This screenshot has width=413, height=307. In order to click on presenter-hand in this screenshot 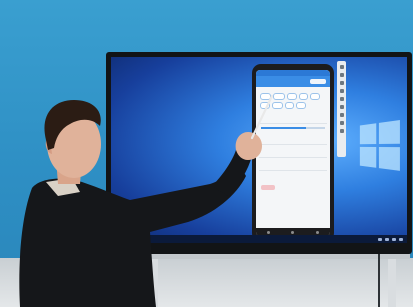, I will do `click(248, 146)`.